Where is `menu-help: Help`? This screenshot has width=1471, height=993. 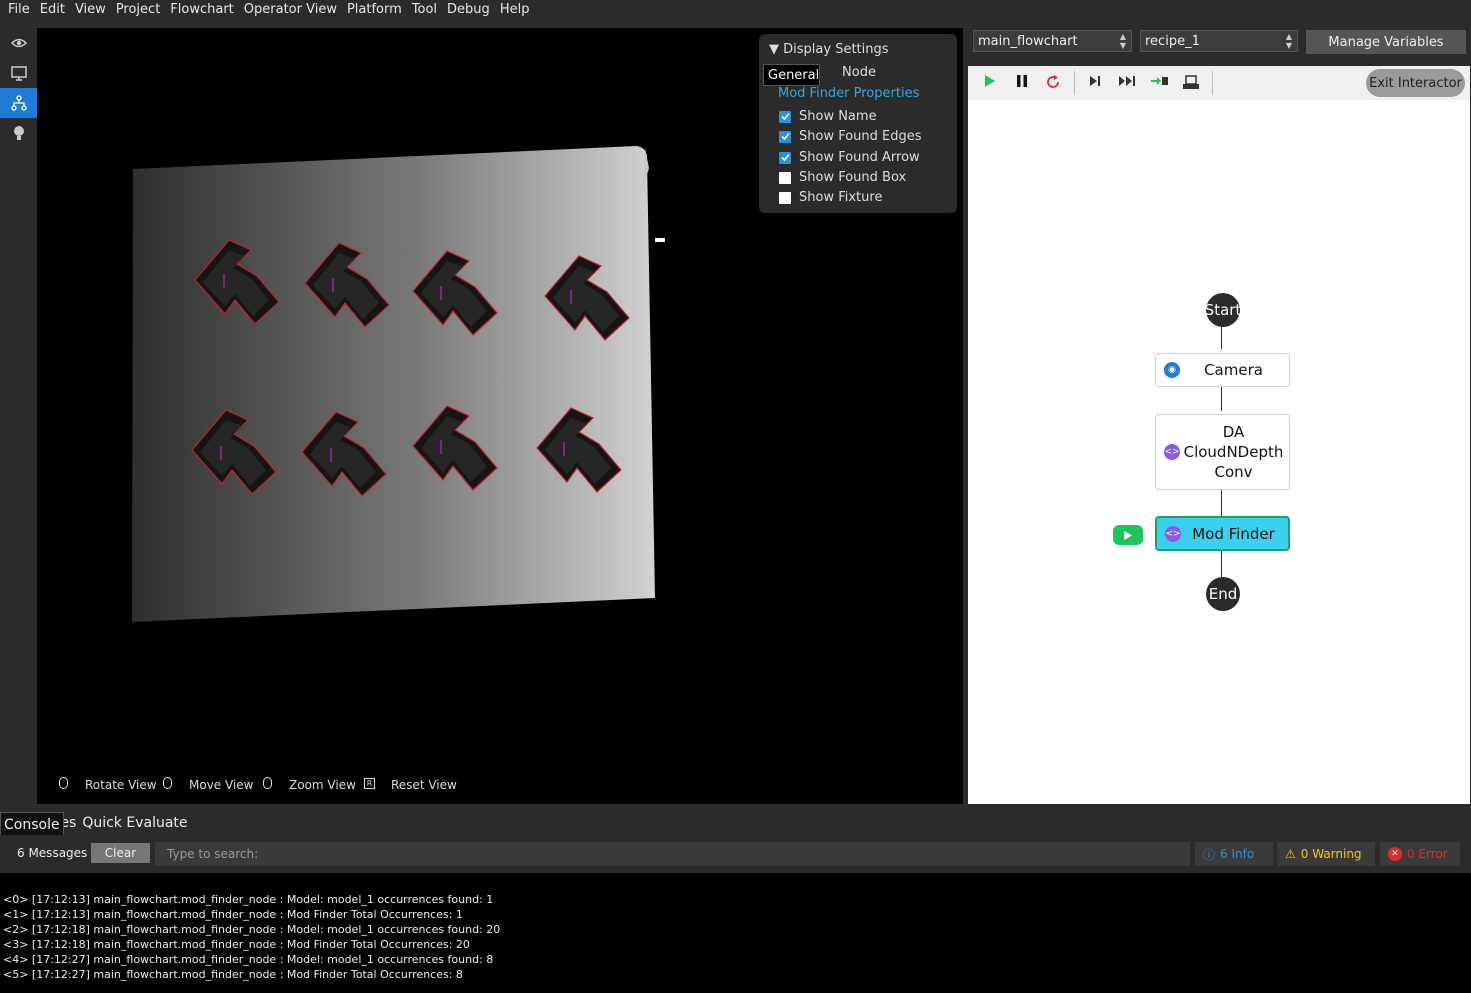 menu-help: Help is located at coordinates (515, 9).